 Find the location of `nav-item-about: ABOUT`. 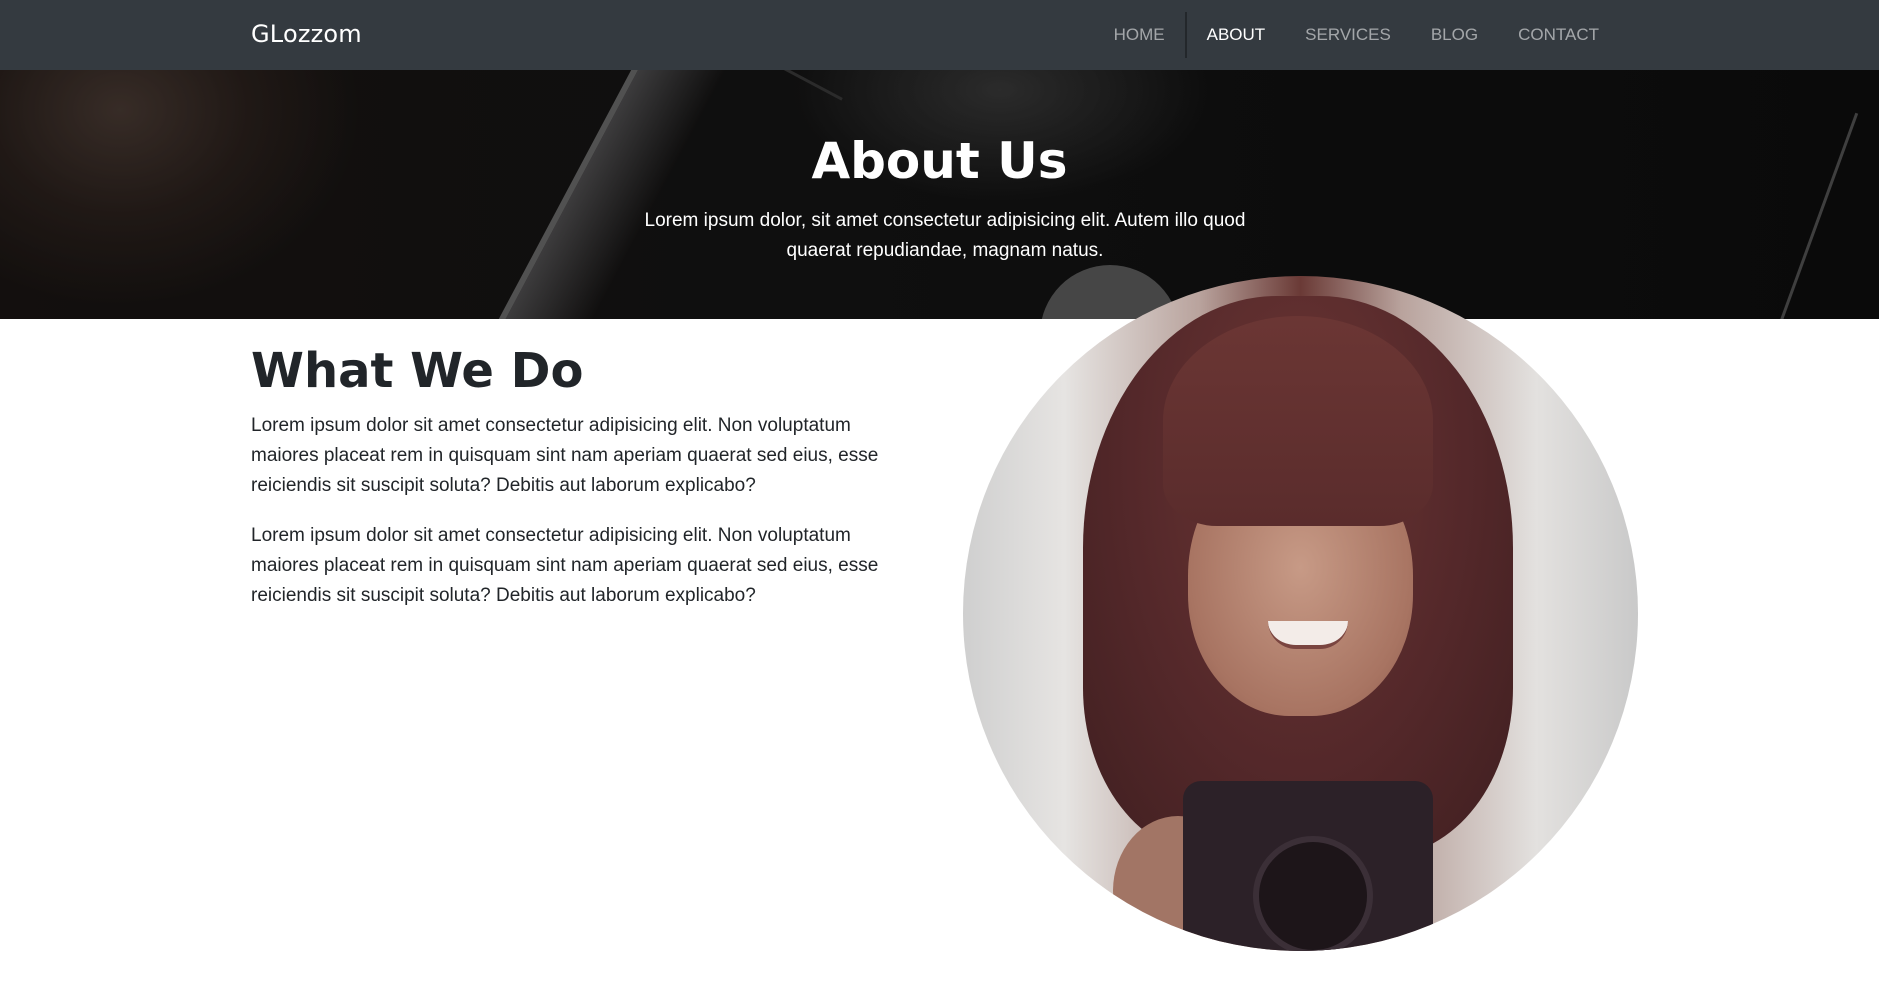

nav-item-about: ABOUT is located at coordinates (1236, 35).